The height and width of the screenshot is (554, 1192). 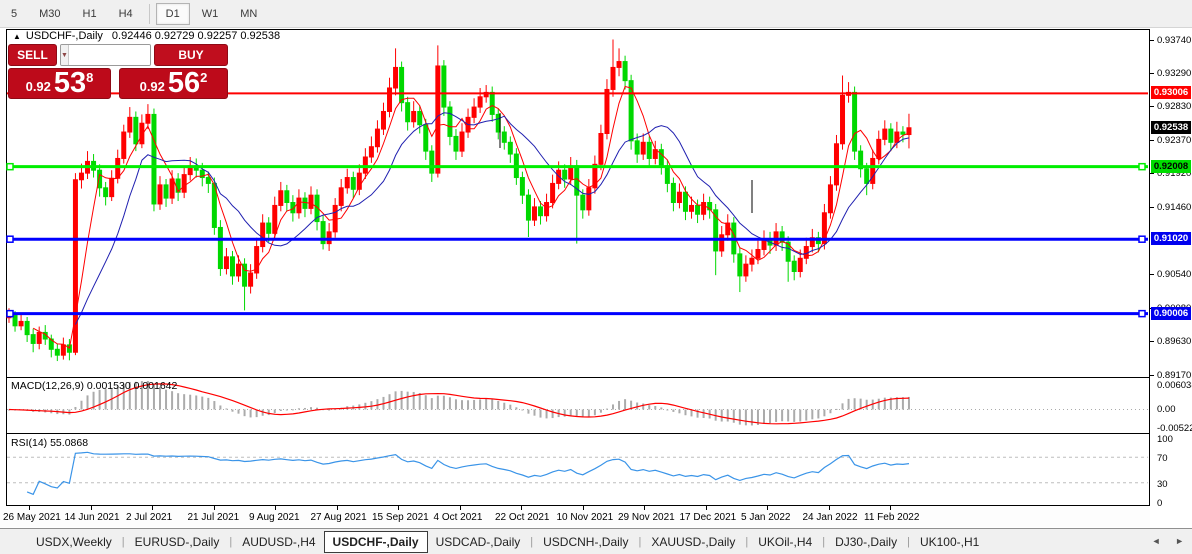 I want to click on macd-axis-zero: 0.00, so click(x=1166, y=409).